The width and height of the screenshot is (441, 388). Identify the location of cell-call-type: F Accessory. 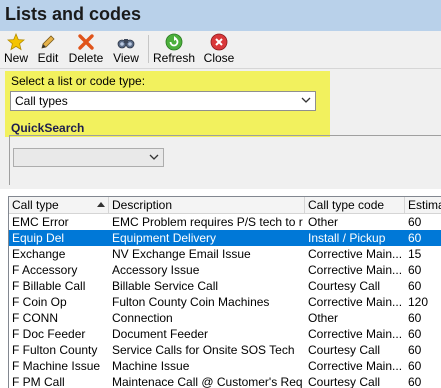
(45, 270).